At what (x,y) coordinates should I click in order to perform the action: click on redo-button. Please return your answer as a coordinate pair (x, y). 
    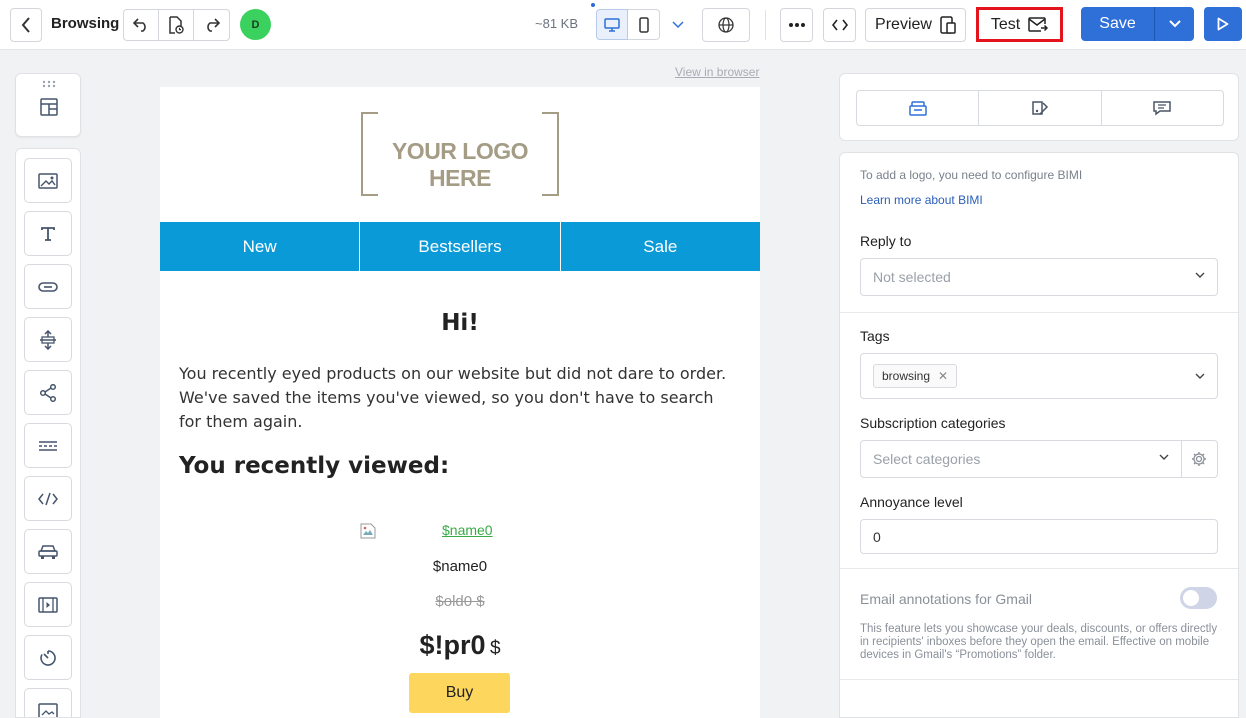
    Looking at the image, I should click on (211, 25).